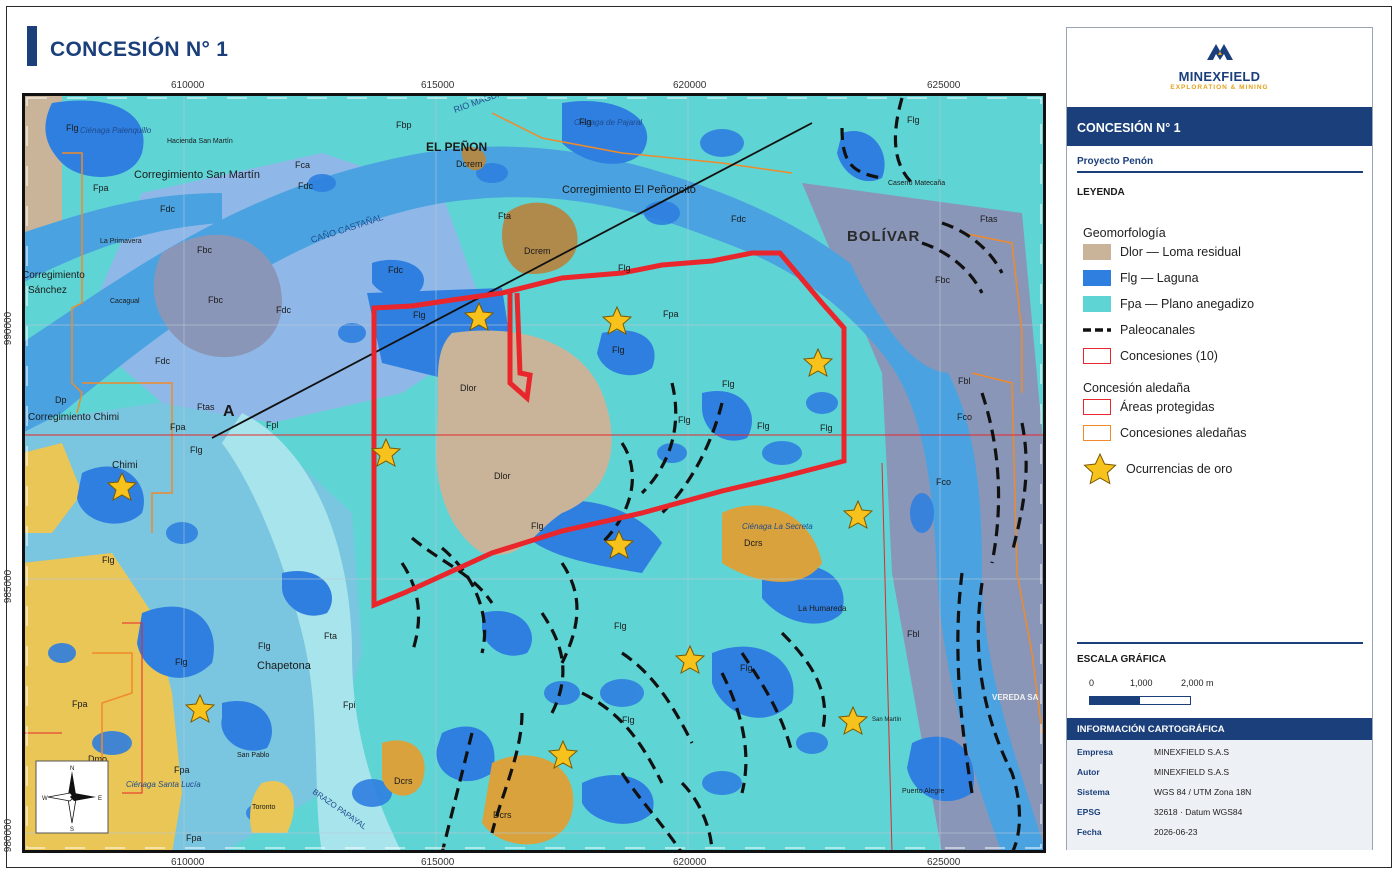 This screenshot has width=1400, height=876. Describe the element at coordinates (100, 799) in the screenshot. I see `svg-text: E` at that location.